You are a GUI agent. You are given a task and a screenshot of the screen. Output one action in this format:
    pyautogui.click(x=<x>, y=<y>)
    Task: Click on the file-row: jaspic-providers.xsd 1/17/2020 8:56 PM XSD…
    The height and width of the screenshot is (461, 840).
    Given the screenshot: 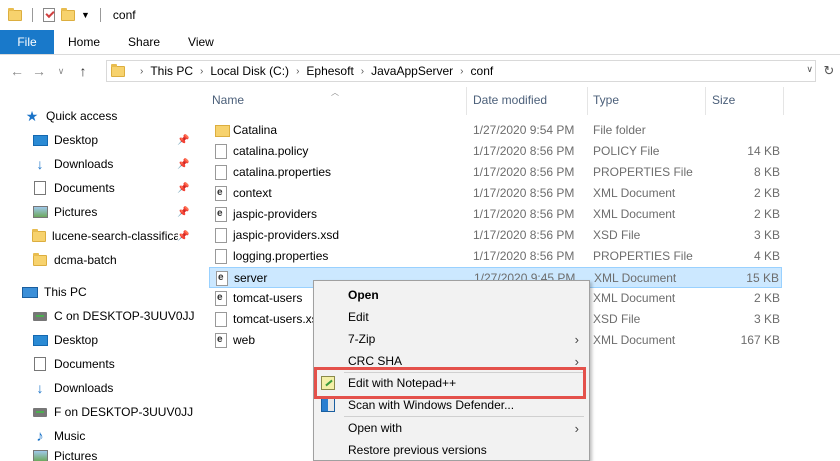 What is the action you would take?
    pyautogui.click(x=495, y=235)
    